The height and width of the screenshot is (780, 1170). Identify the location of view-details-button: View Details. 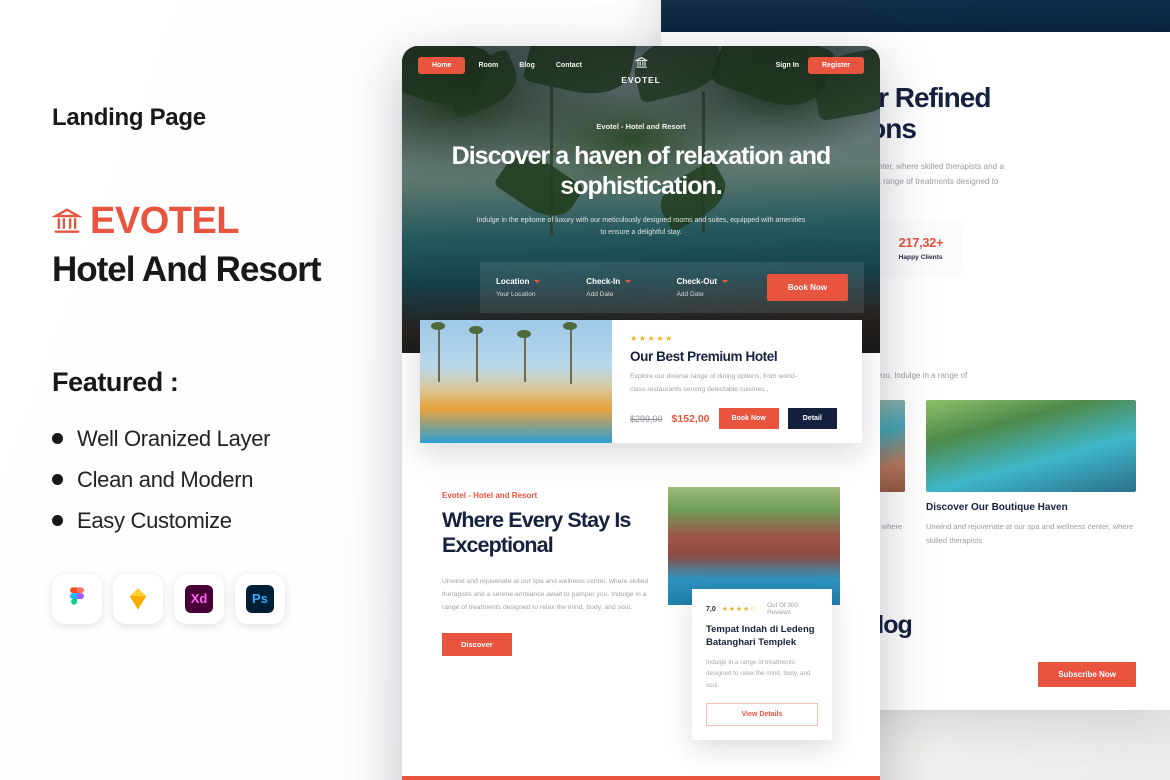
(762, 714).